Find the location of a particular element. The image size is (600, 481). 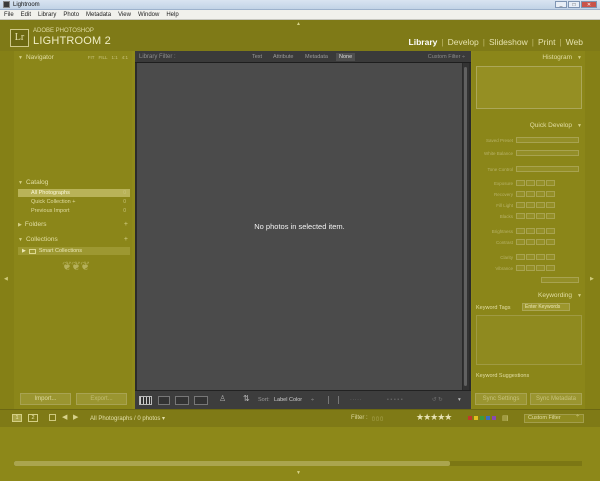

keywording-header: Keywording ▼ is located at coordinates (528, 295).